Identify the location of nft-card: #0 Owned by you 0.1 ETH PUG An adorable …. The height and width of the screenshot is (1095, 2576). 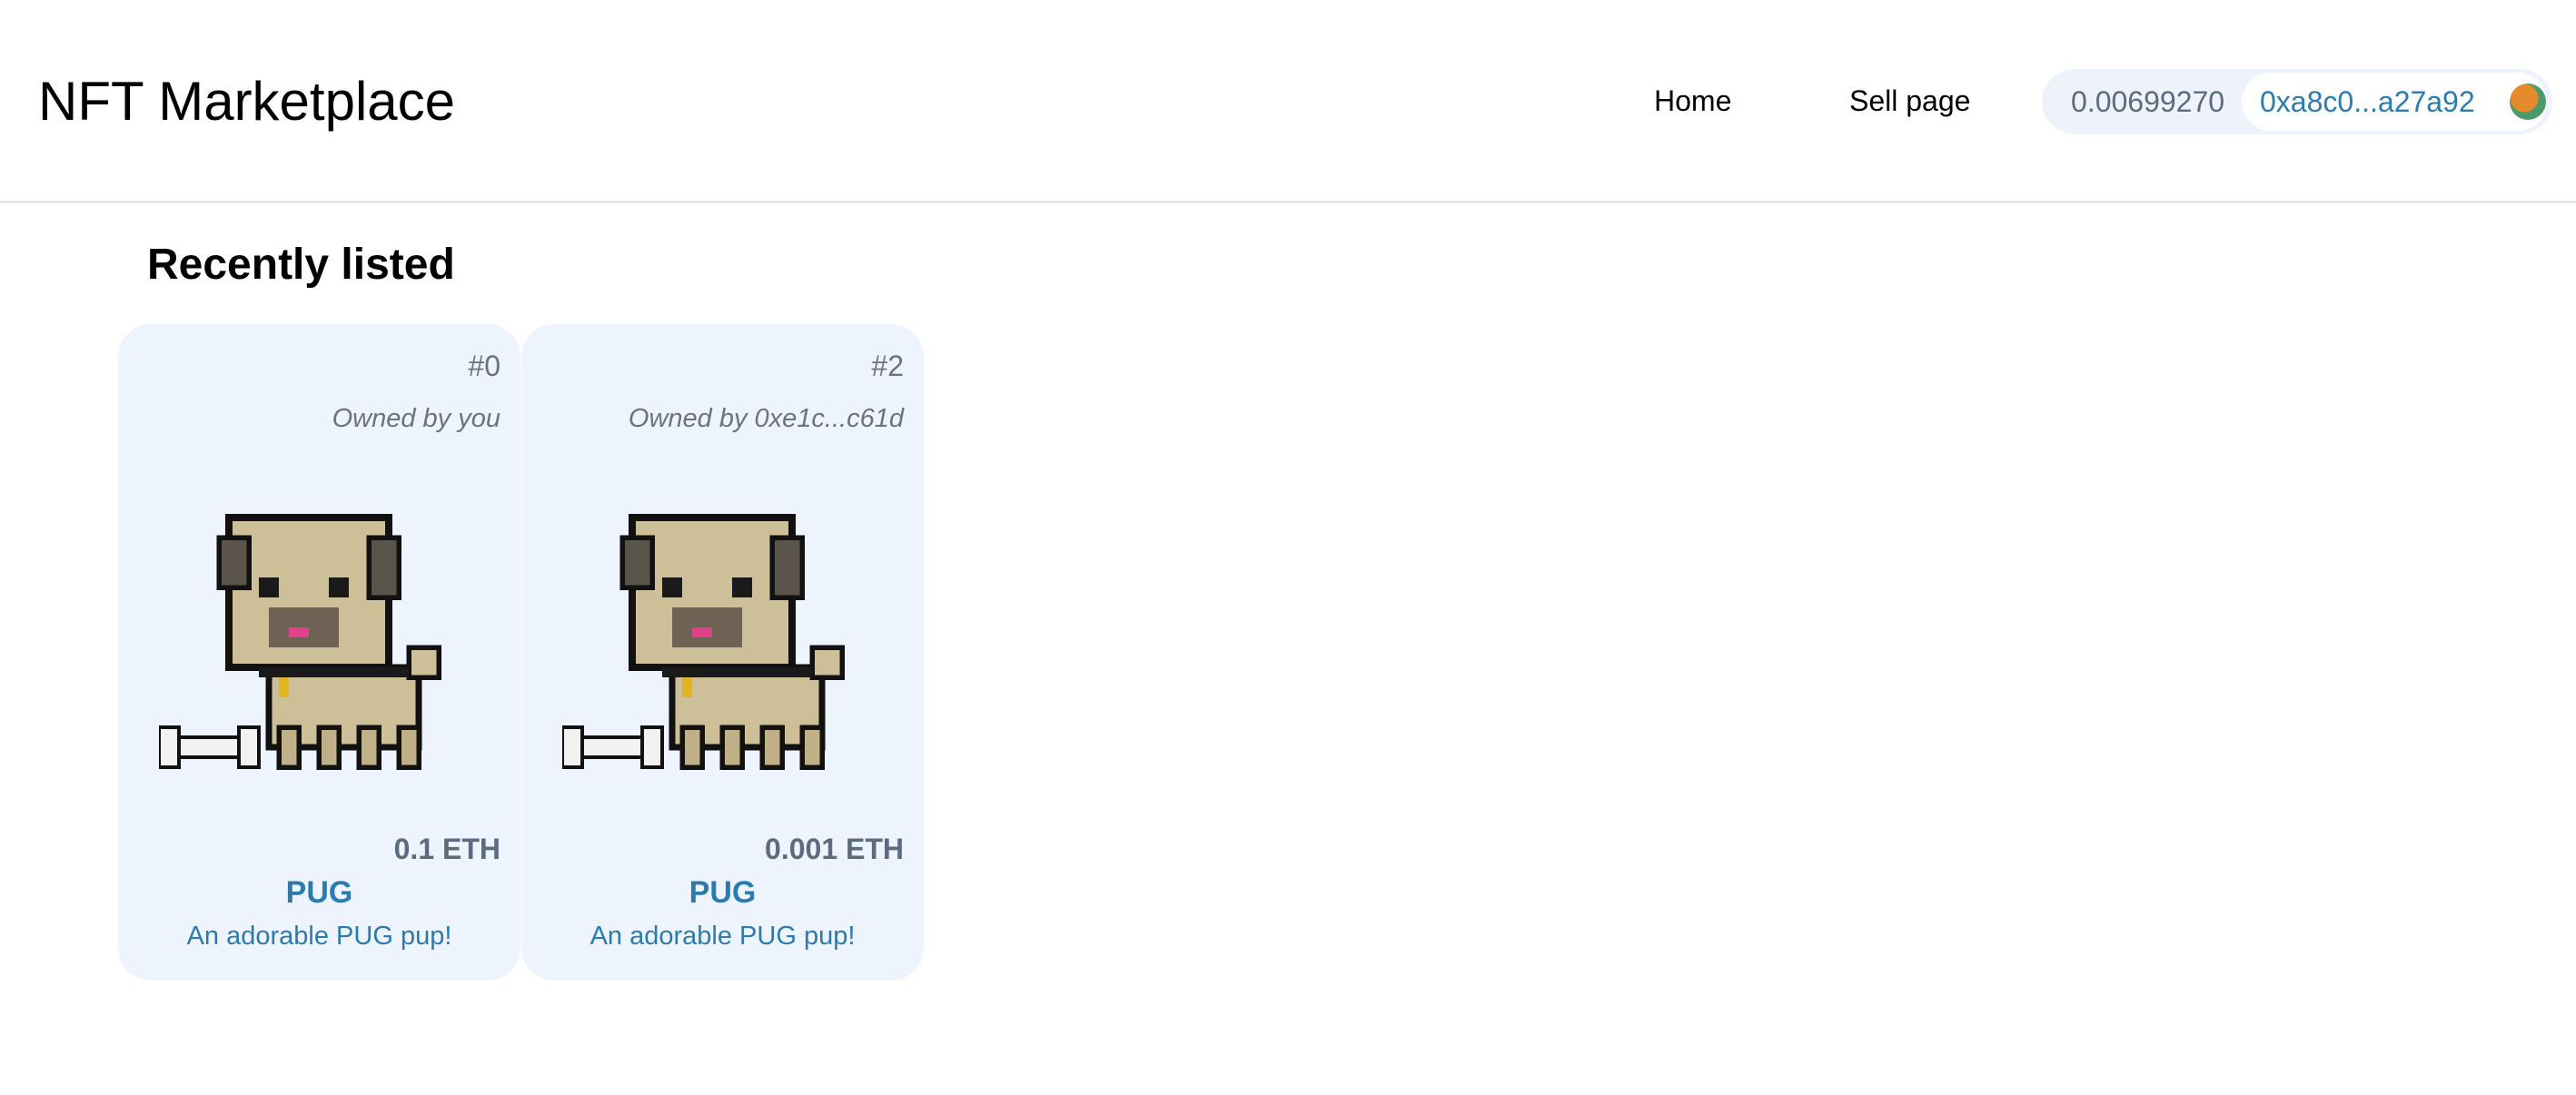
(319, 652).